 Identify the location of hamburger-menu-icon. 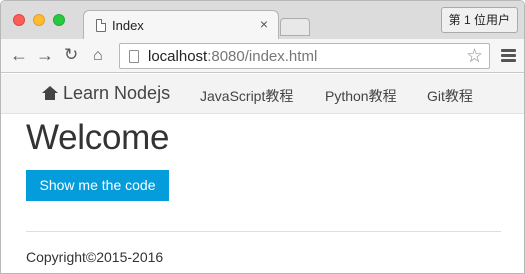
(508, 56).